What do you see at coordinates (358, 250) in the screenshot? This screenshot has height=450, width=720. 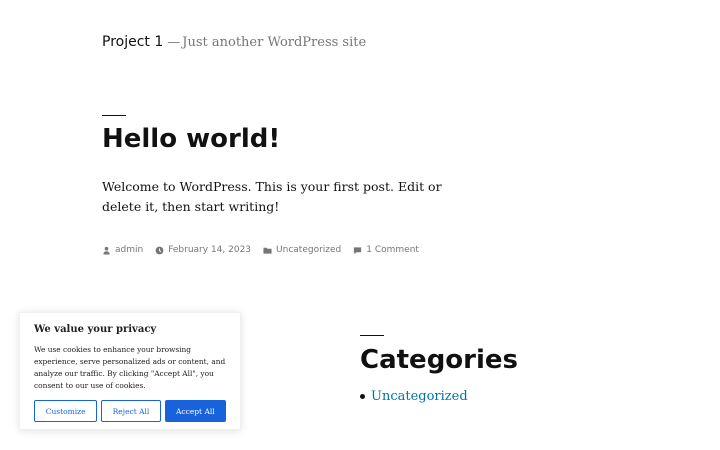 I see `comment-icon` at bounding box center [358, 250].